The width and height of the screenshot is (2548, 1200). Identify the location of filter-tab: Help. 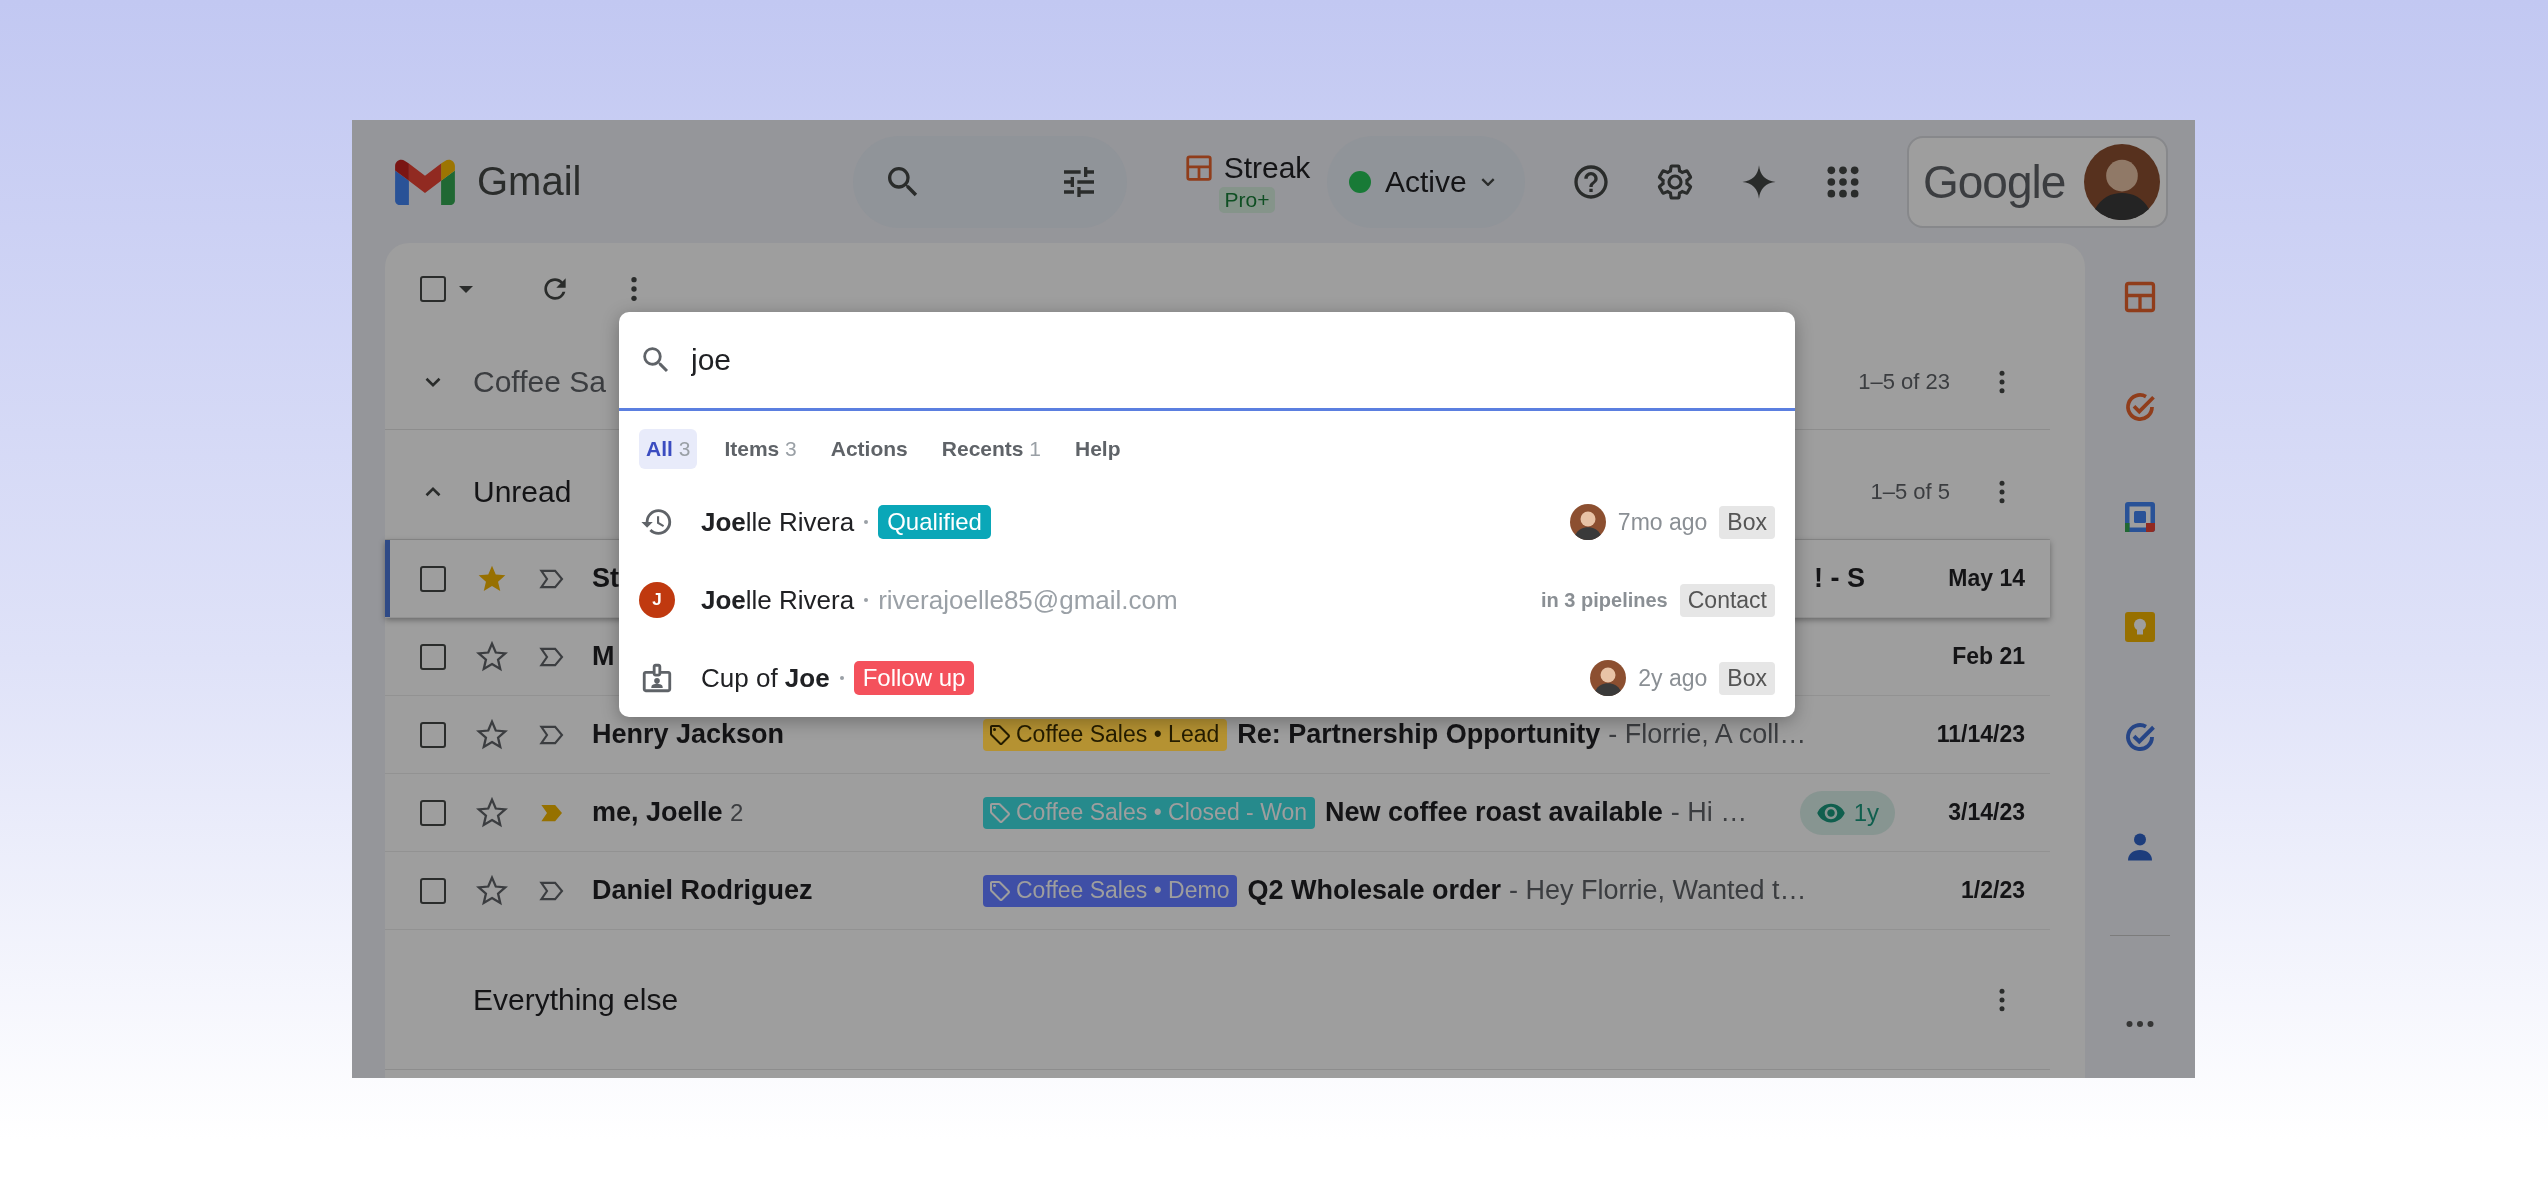
(1098, 449).